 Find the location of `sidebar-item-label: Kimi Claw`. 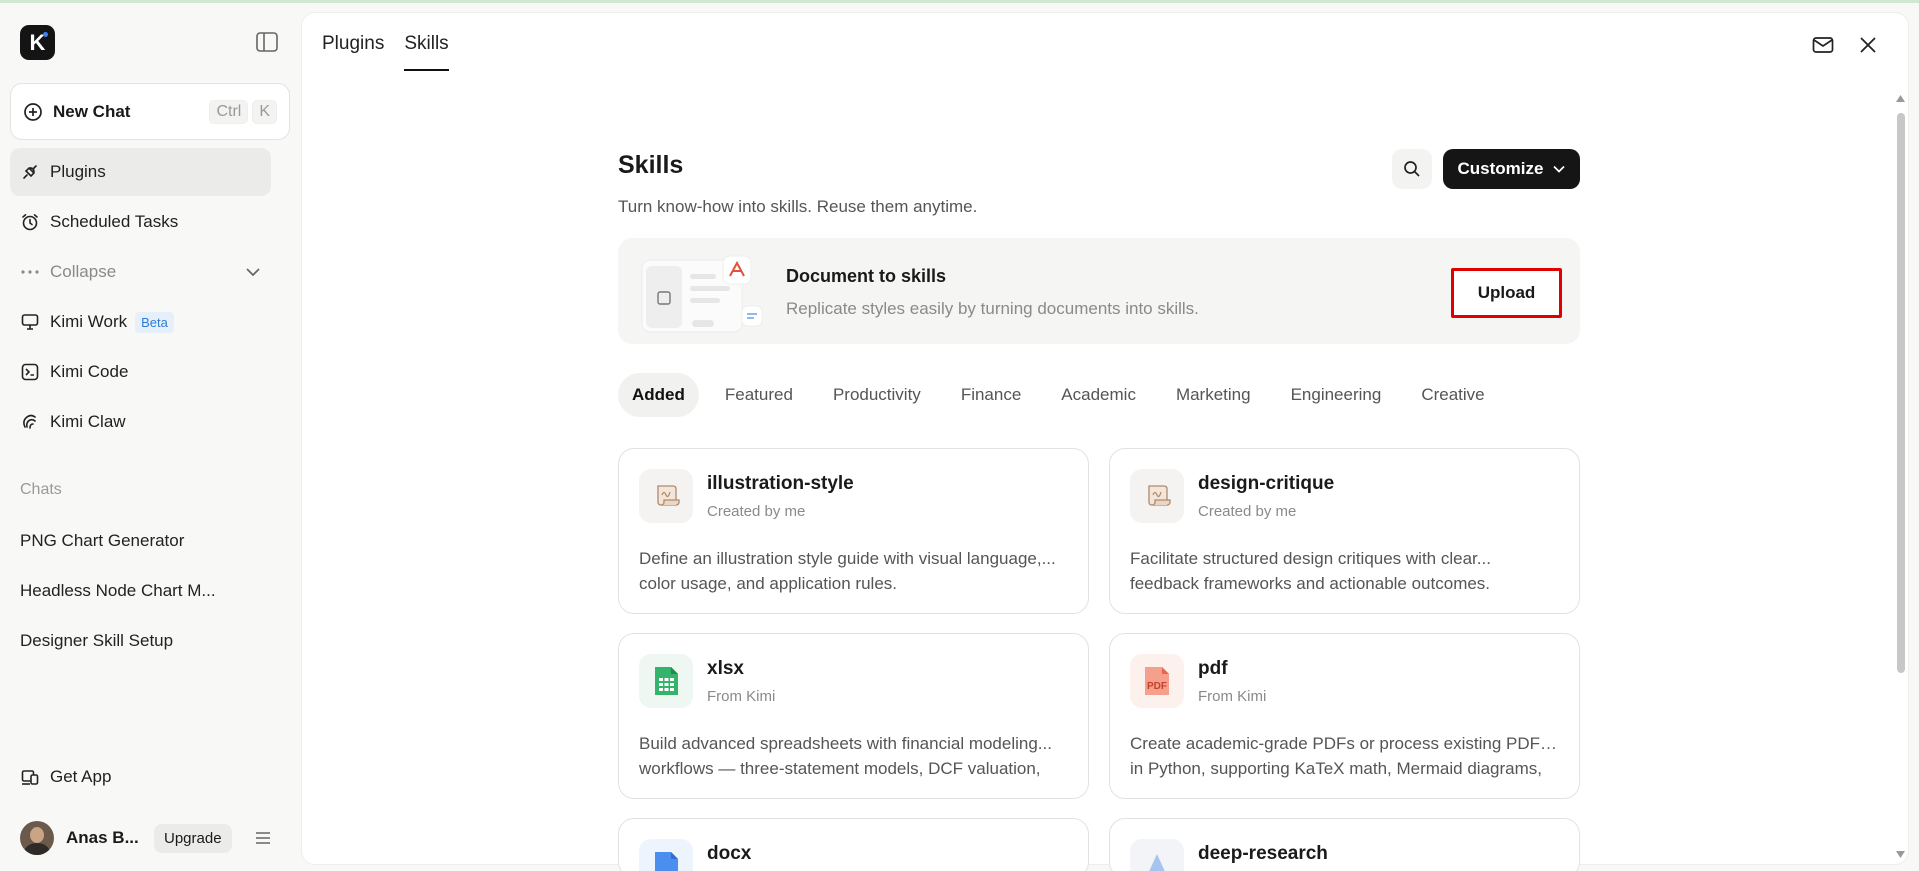

sidebar-item-label: Kimi Claw is located at coordinates (88, 421).